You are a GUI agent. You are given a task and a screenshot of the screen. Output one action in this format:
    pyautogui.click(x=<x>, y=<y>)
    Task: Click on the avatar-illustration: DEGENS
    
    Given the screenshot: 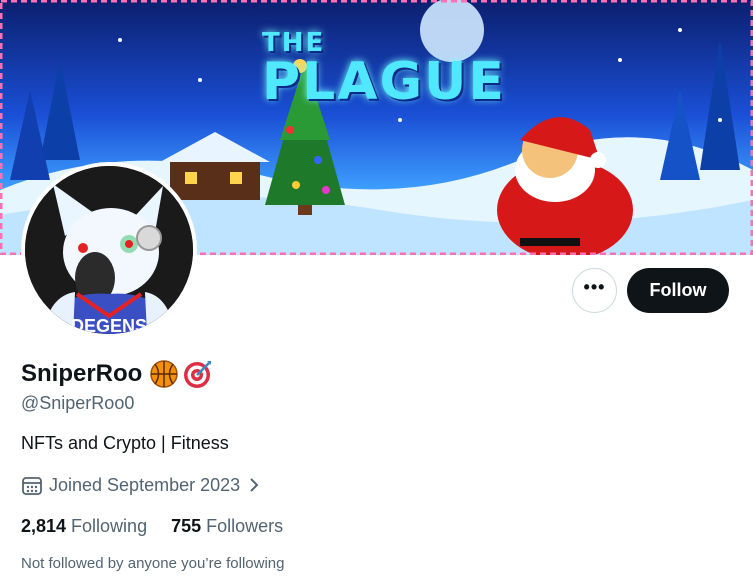 What is the action you would take?
    pyautogui.click(x=109, y=250)
    